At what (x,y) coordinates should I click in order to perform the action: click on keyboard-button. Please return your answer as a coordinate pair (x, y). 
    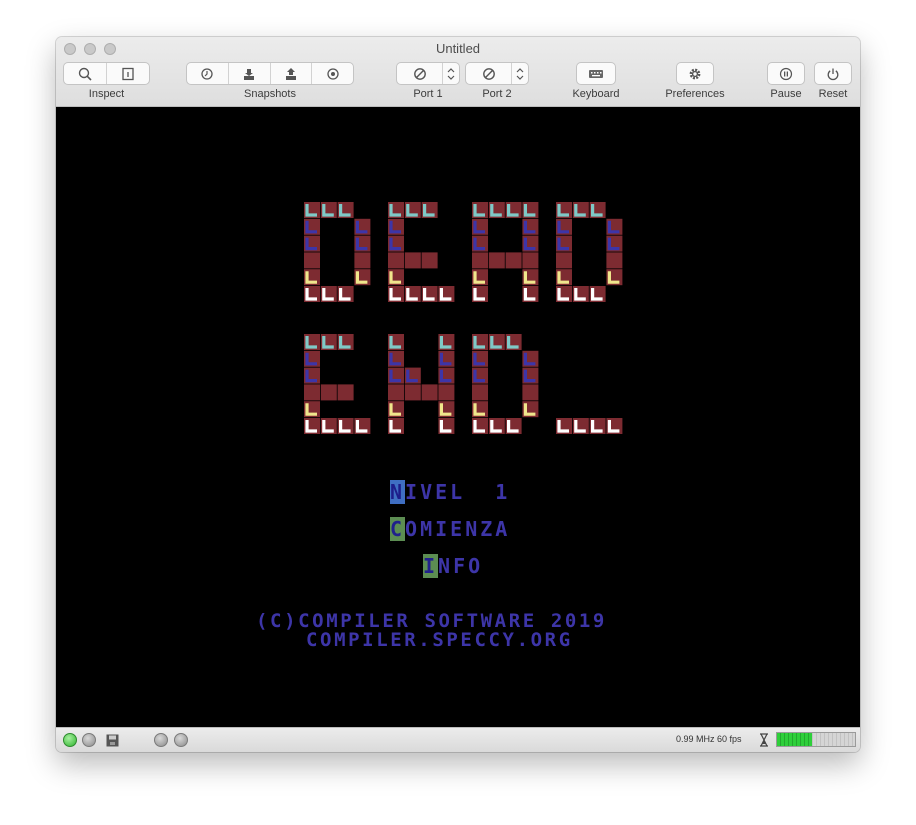
    Looking at the image, I should click on (596, 73).